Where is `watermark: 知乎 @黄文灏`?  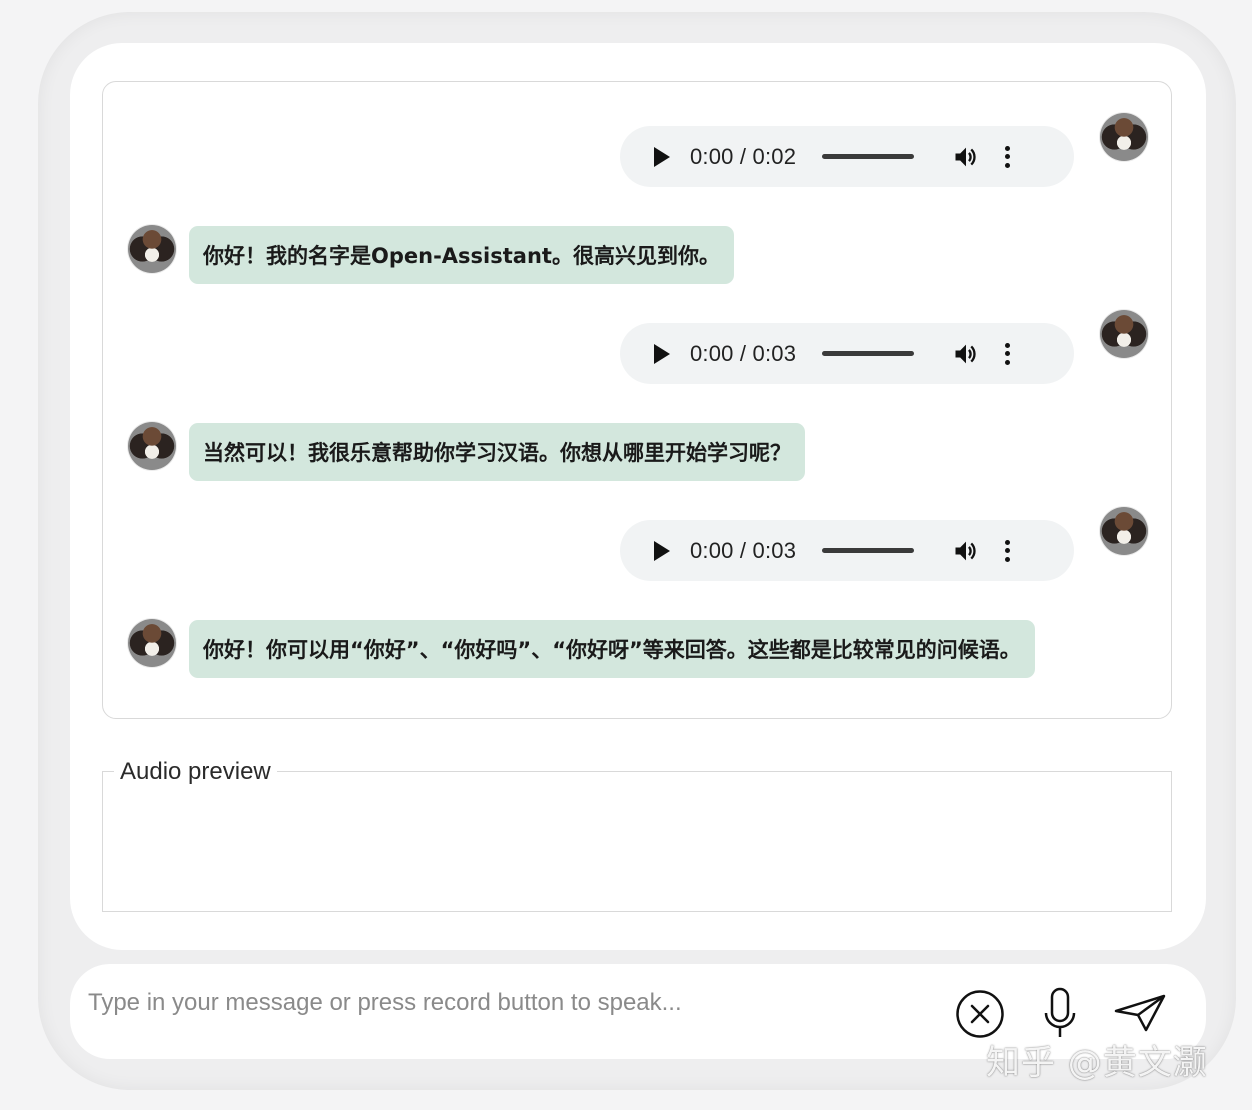 watermark: 知乎 @黄文灏 is located at coordinates (1097, 1063).